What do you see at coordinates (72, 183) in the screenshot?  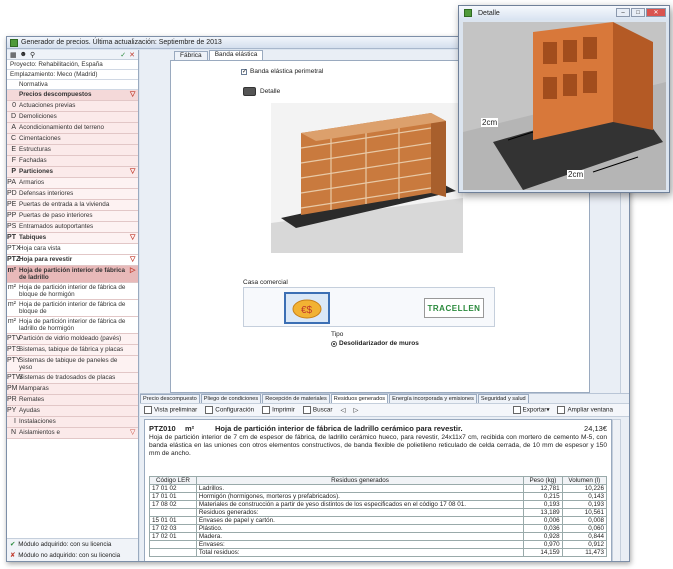 I see `tree-item: PA Armarios` at bounding box center [72, 183].